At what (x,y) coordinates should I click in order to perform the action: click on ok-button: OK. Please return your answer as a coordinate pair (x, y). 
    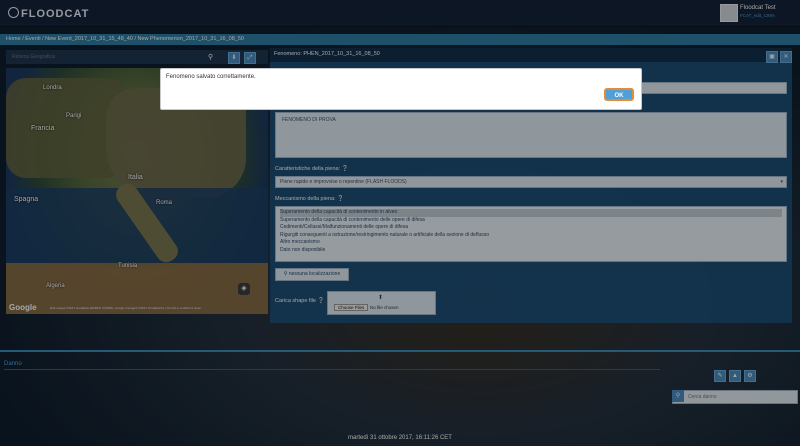
    Looking at the image, I should click on (619, 94).